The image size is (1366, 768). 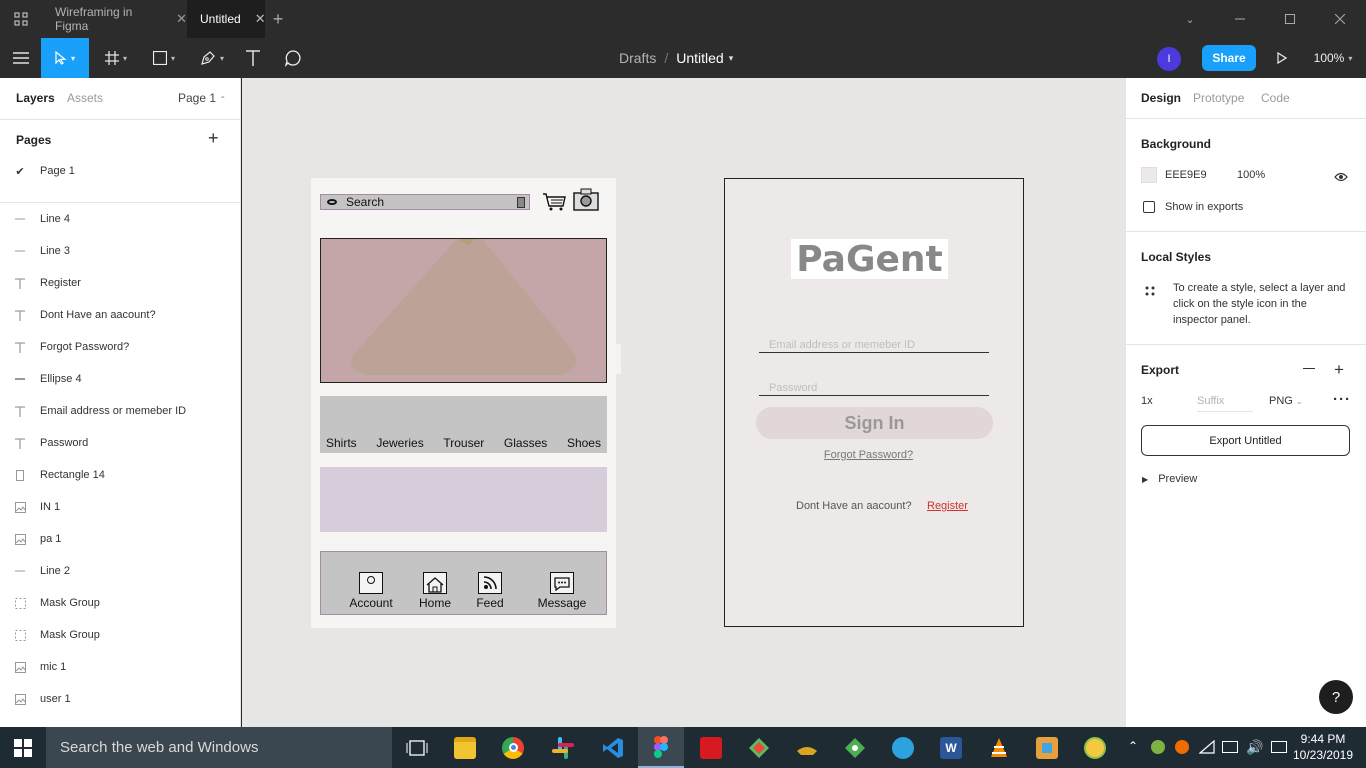 I want to click on task-view-icon, so click(x=417, y=747).